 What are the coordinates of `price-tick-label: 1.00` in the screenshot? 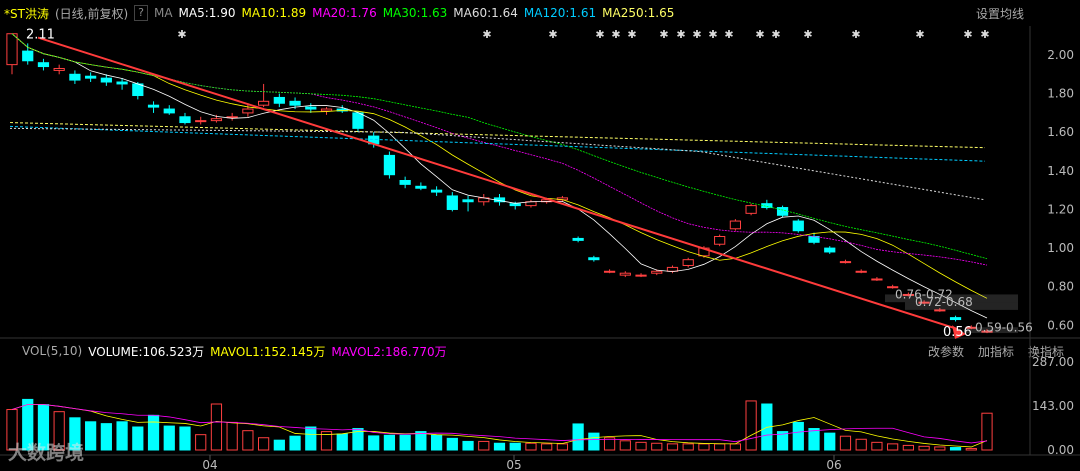 It's located at (1060, 248).